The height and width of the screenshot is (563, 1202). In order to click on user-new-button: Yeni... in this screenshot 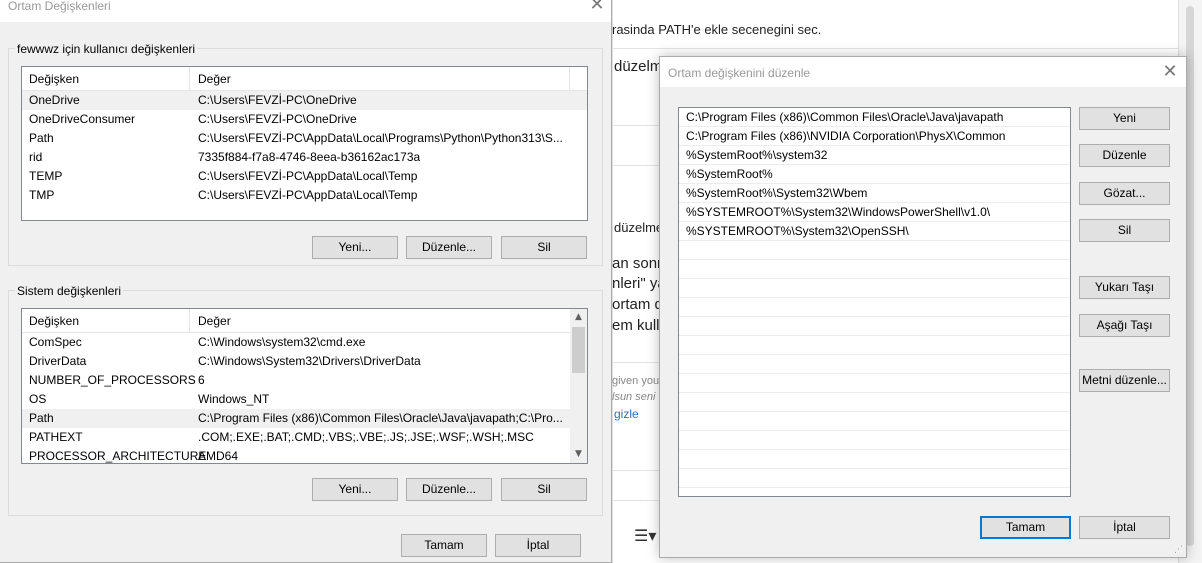, I will do `click(355, 247)`.